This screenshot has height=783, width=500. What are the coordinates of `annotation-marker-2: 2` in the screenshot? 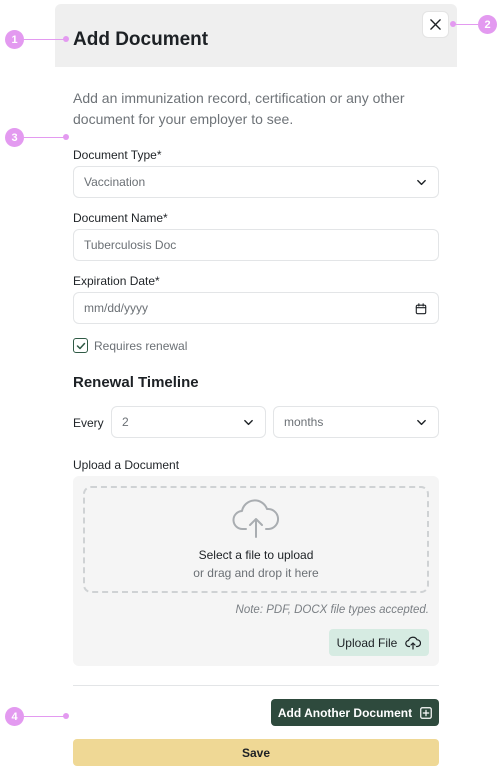 It's located at (487, 24).